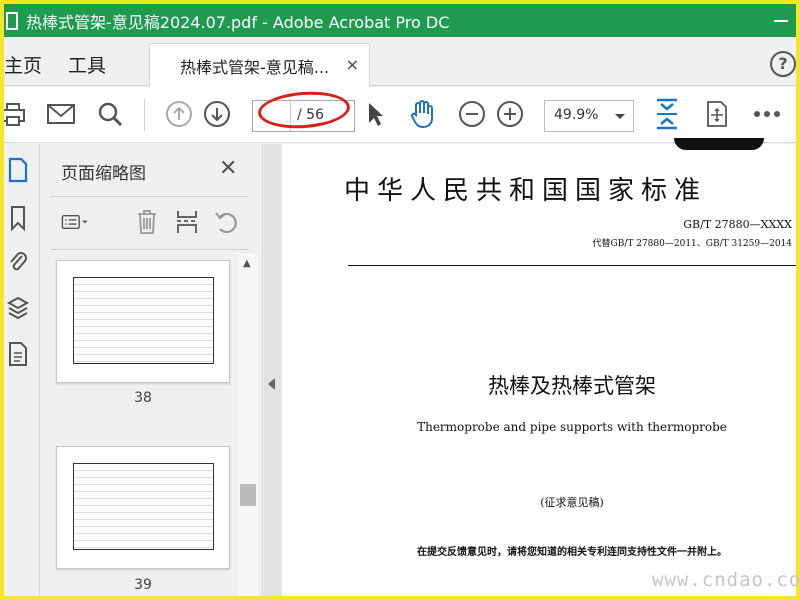 The height and width of the screenshot is (600, 800). What do you see at coordinates (143, 398) in the screenshot?
I see `thumbnail-page-number: 38` at bounding box center [143, 398].